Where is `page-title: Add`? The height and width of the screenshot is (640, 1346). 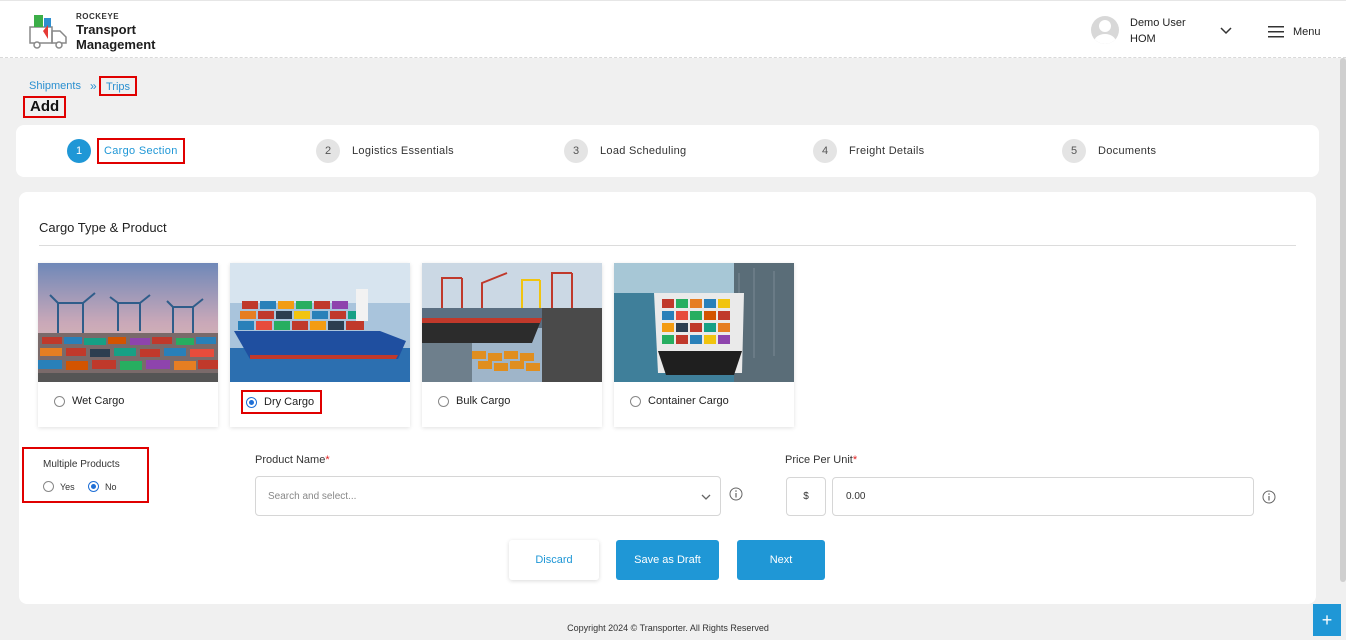 page-title: Add is located at coordinates (45, 107).